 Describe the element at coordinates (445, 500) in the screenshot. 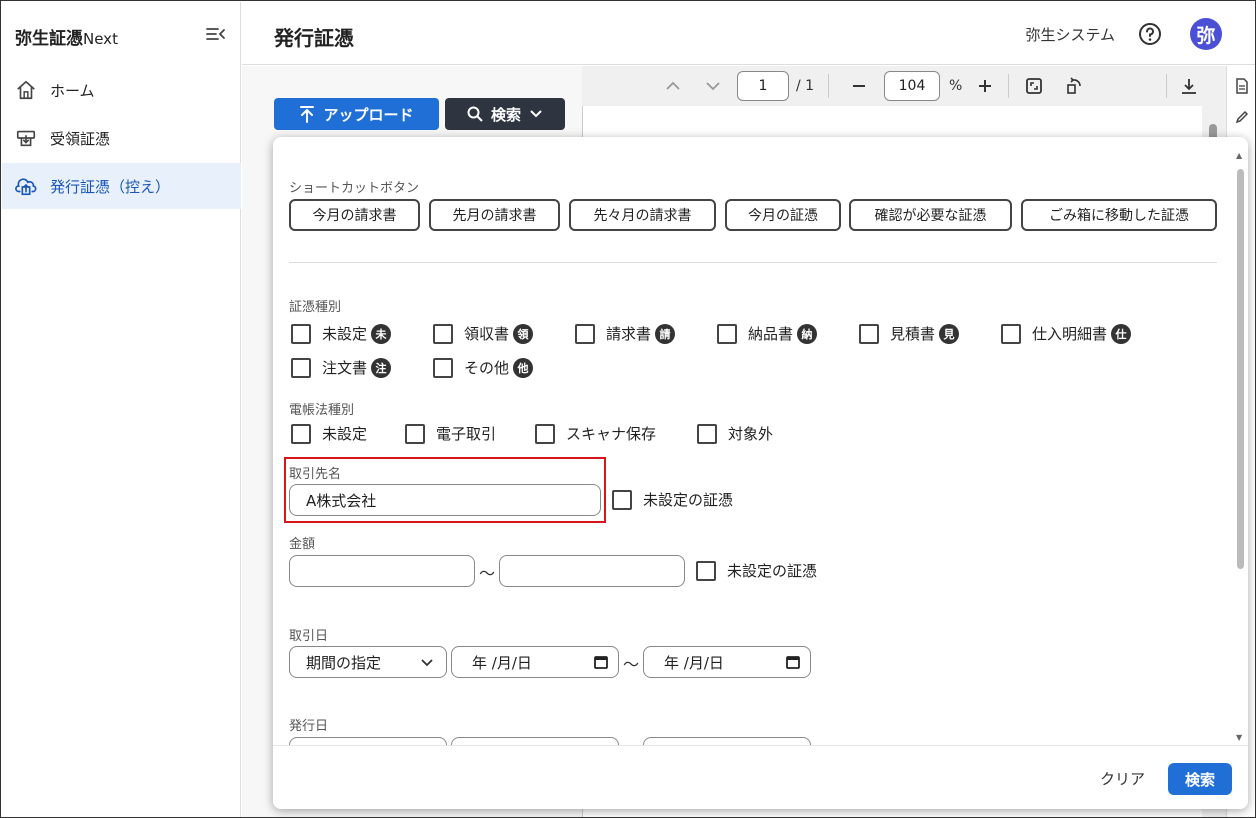

I see `partner-name-input: A株式会社` at that location.